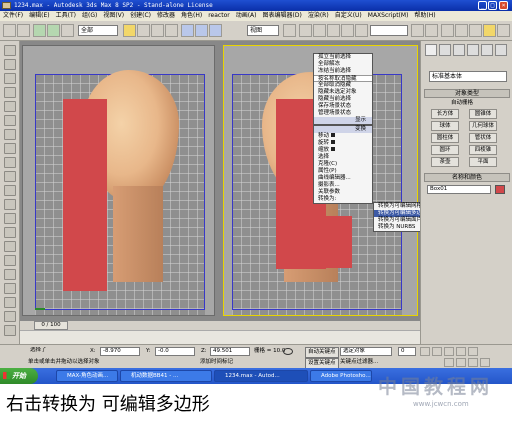 This screenshot has height=428, width=512. Describe the element at coordinates (98, 30) in the screenshot. I see `selection-filter-dropdown: 全部` at that location.